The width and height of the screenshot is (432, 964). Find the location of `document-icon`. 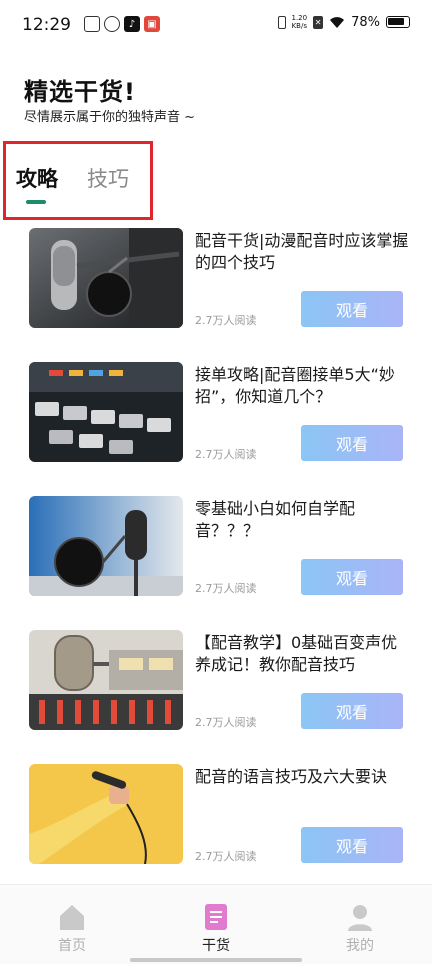

document-icon is located at coordinates (216, 917).